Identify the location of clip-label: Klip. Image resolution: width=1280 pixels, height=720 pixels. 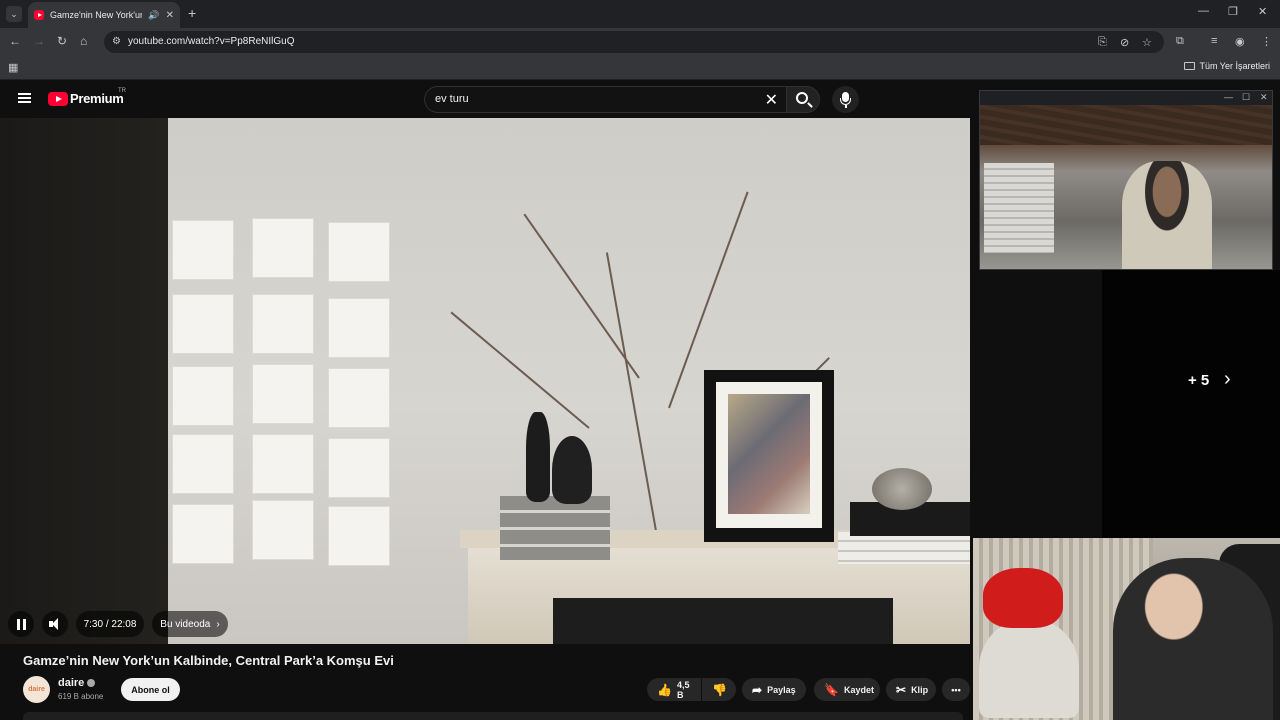
(920, 689).